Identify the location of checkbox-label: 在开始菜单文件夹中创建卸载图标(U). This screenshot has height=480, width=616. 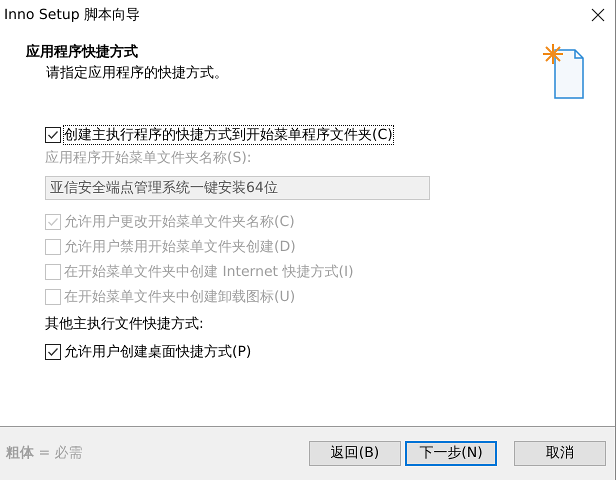
(180, 297).